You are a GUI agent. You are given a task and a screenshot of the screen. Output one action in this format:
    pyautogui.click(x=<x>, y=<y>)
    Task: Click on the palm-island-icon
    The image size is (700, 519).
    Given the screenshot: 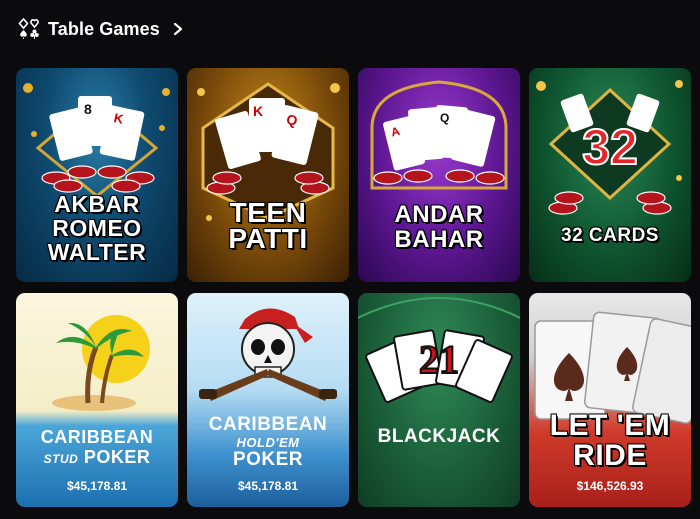 What is the action you would take?
    pyautogui.click(x=101, y=363)
    